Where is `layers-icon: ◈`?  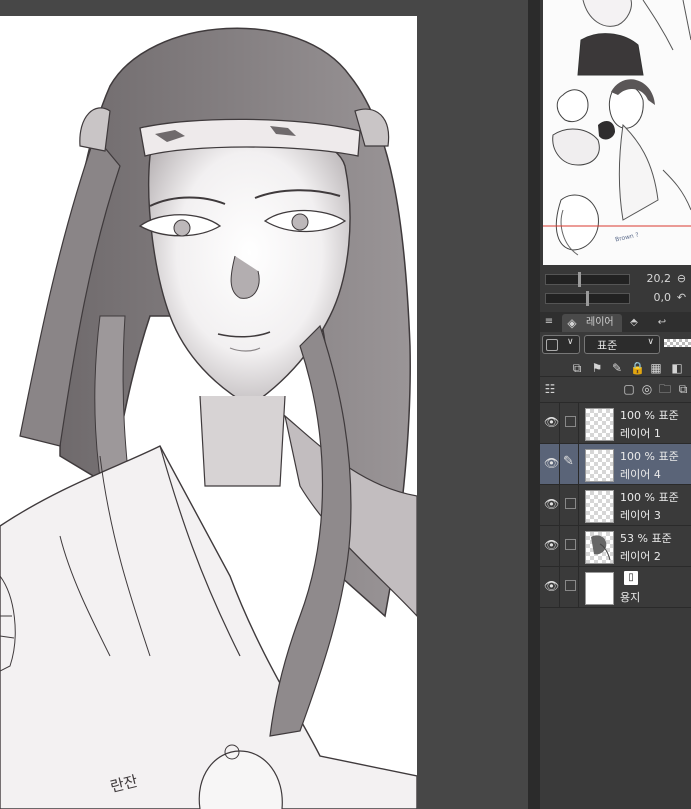 layers-icon: ◈ is located at coordinates (572, 323).